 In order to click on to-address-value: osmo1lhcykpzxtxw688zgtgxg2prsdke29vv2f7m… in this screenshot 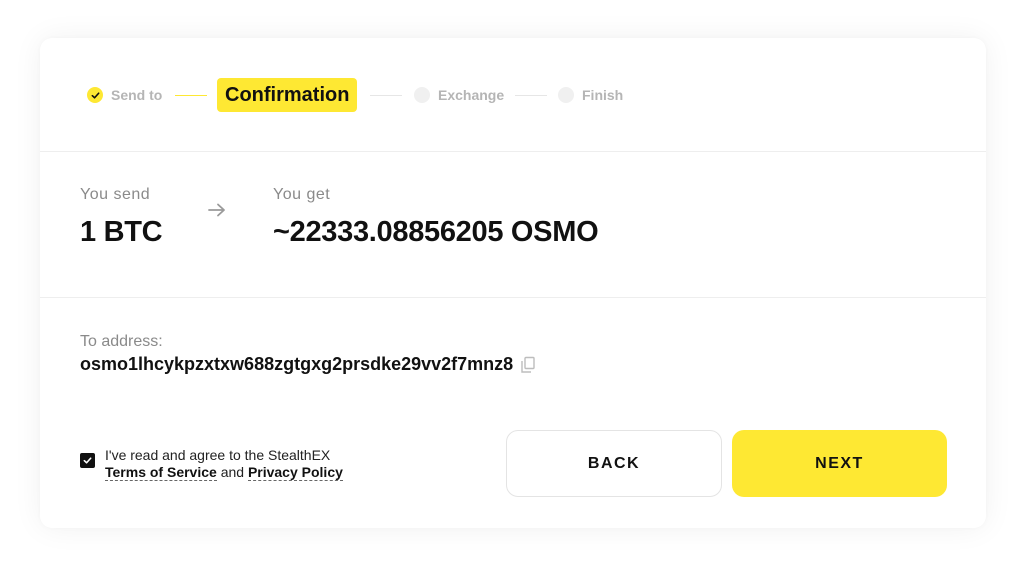, I will do `click(297, 364)`.